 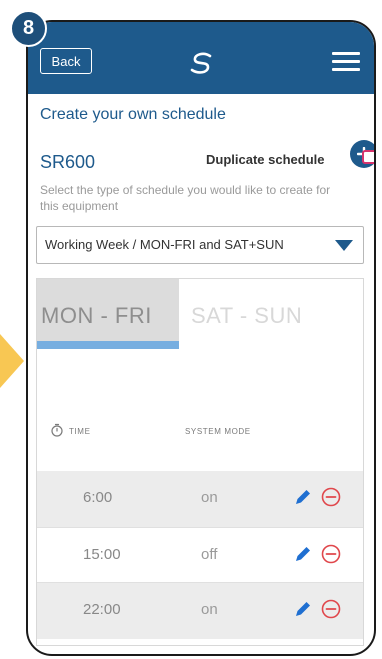 I want to click on schedule-type-value: Working Week / MON-FRI and SAT+SUN, so click(x=164, y=244).